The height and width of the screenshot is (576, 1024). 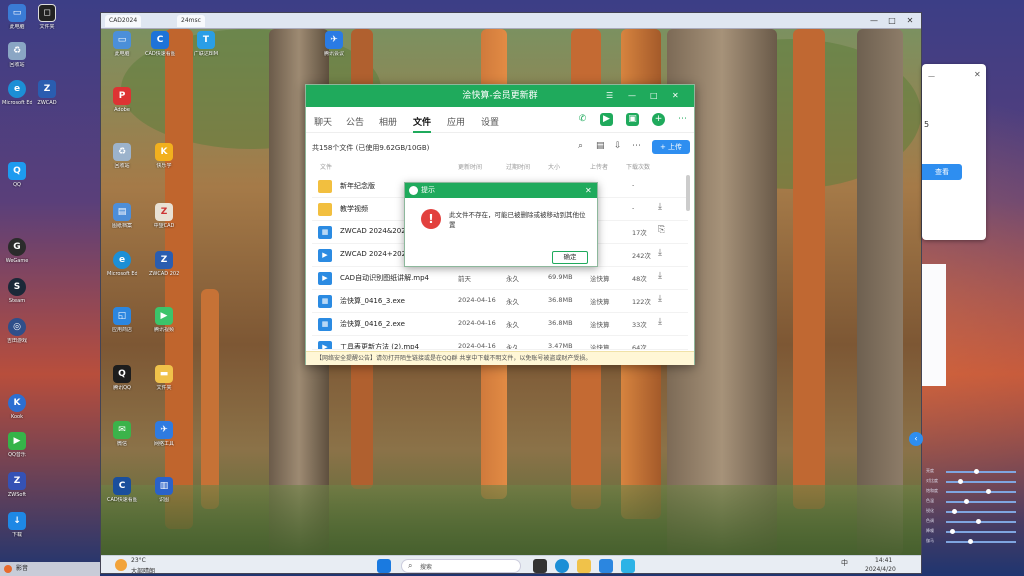 What do you see at coordinates (582, 119) in the screenshot?
I see `phone-icon: ✆` at bounding box center [582, 119].